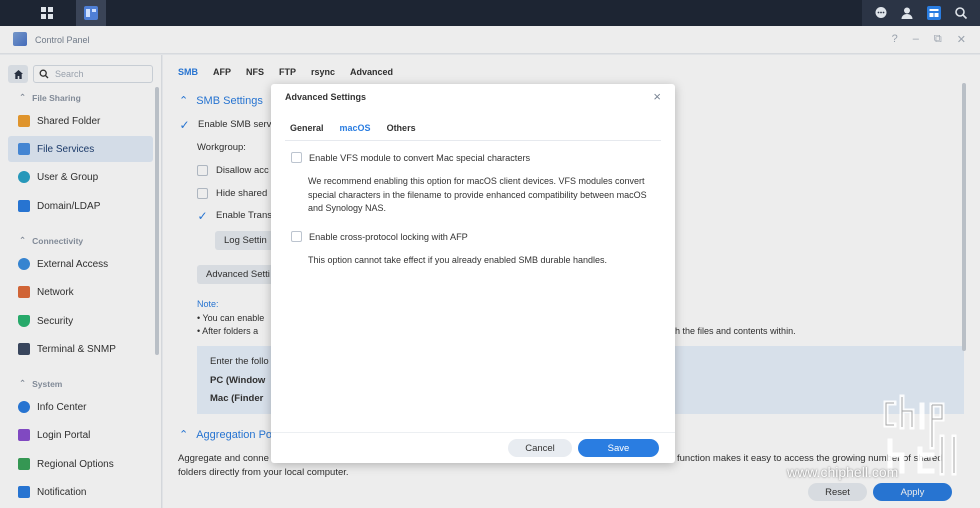  What do you see at coordinates (473, 432) in the screenshot?
I see `dialog-footer-divider` at bounding box center [473, 432].